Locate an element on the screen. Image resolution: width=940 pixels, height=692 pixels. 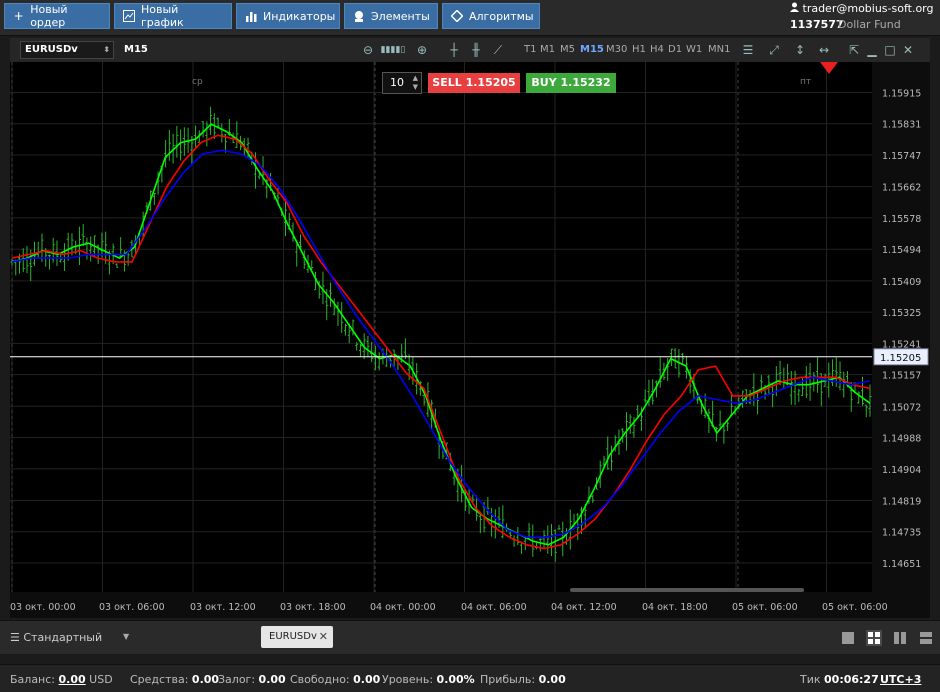
time-tick-label: 03 окт. 00:00 is located at coordinates (43, 607).